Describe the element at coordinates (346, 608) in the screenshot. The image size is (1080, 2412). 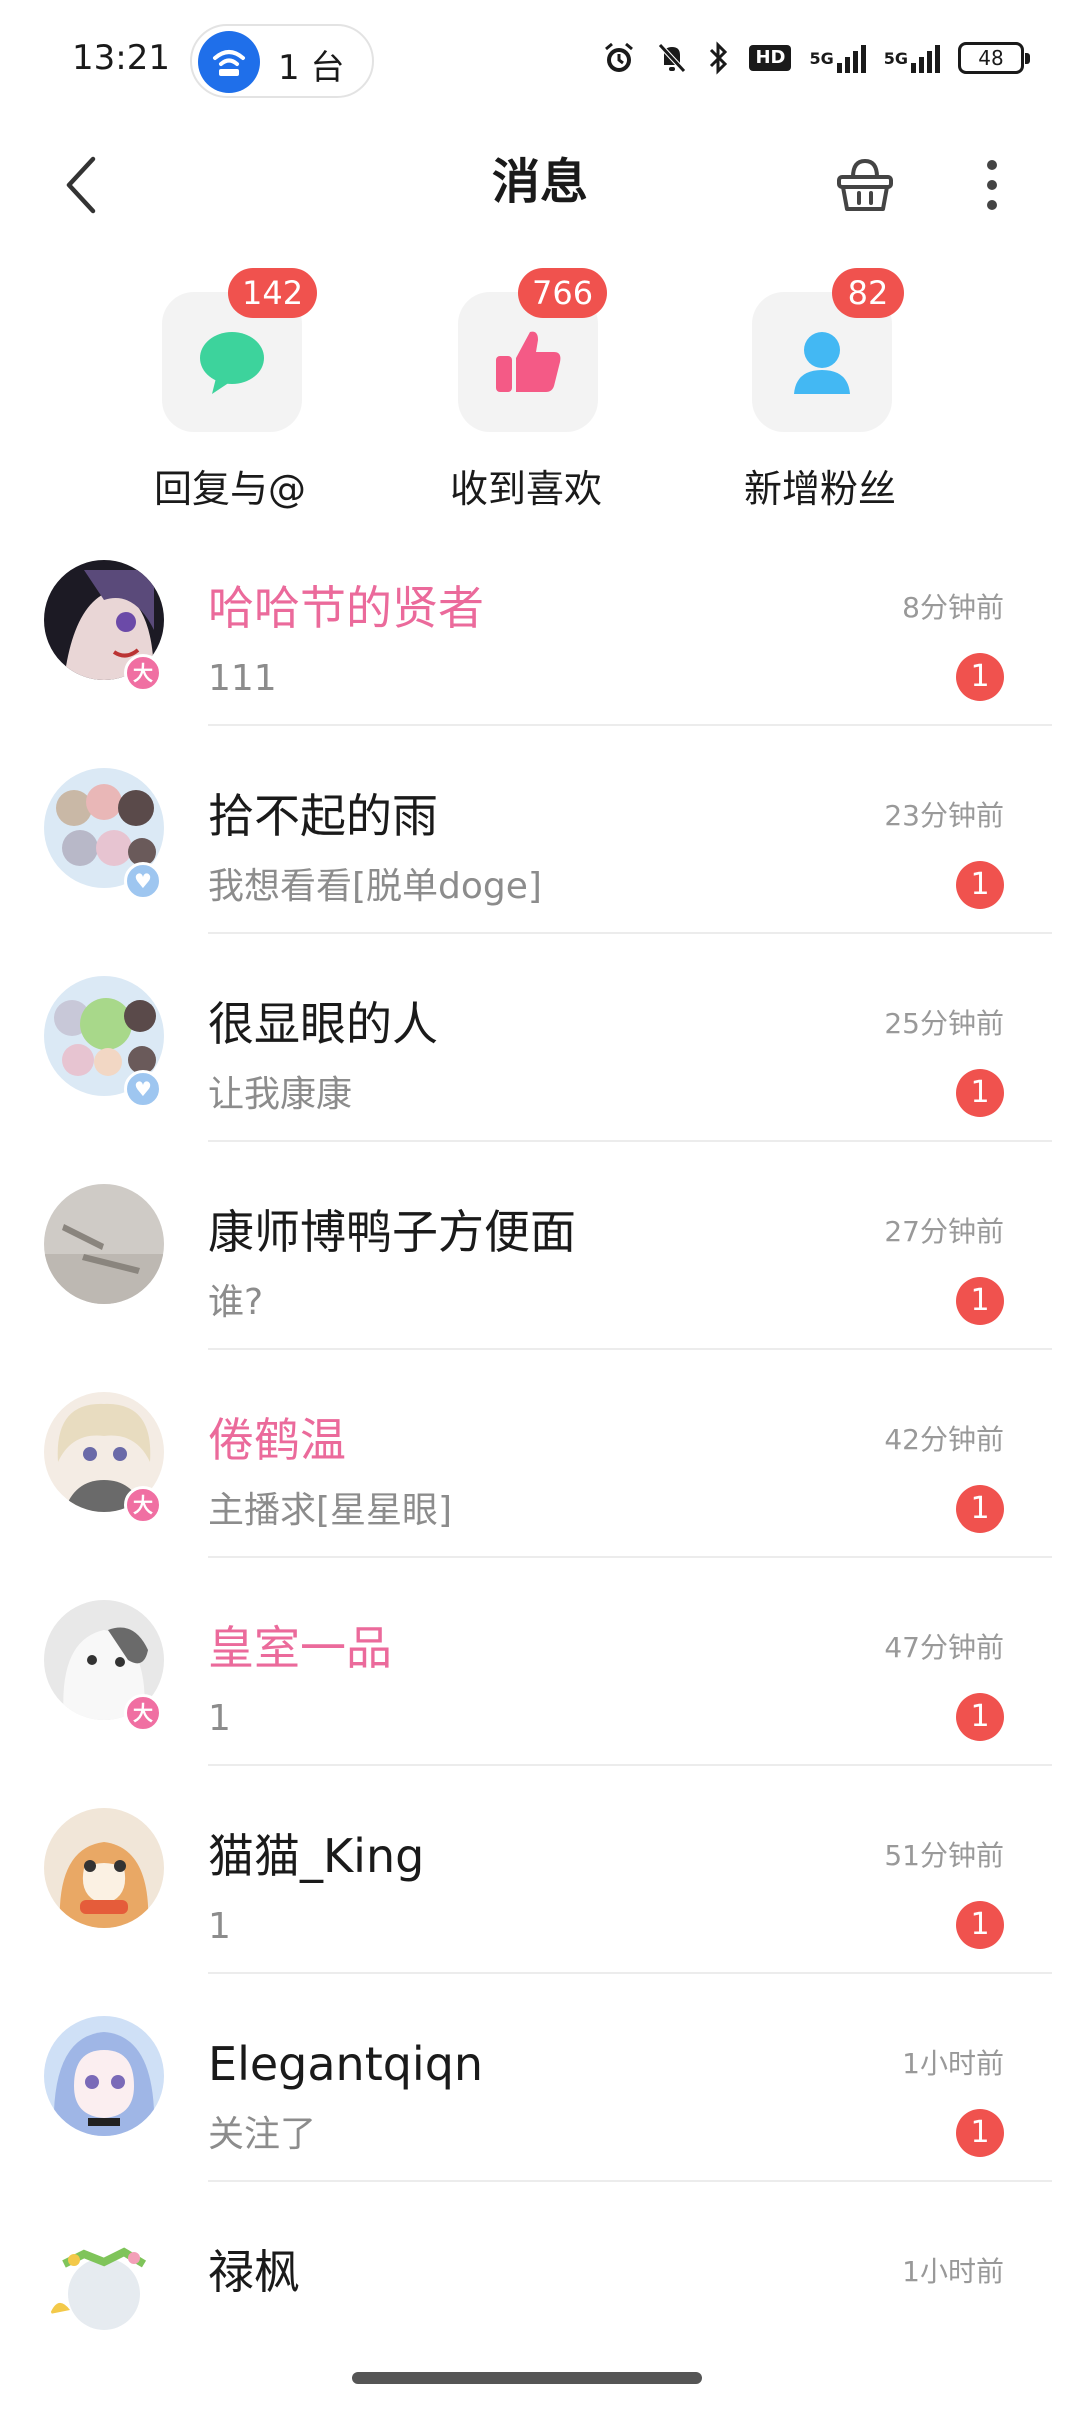
I see `sender-name: 哈哈节的贤者` at that location.